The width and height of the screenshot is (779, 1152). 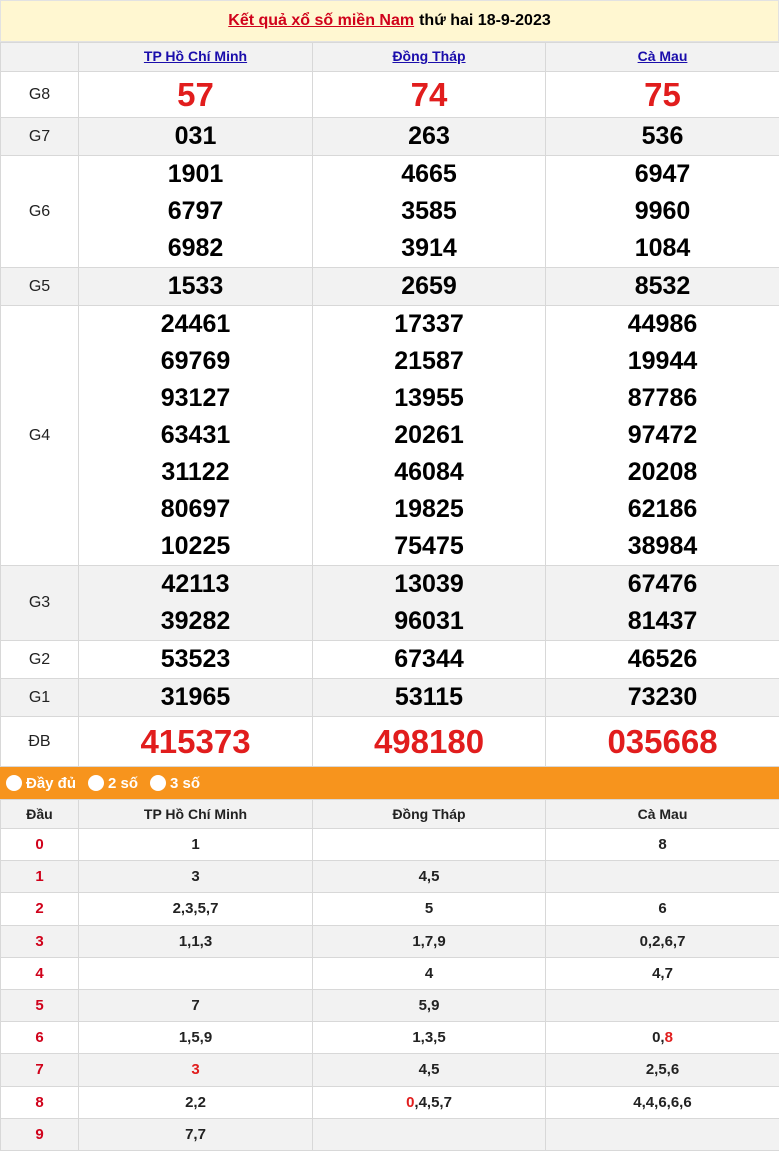 What do you see at coordinates (195, 546) in the screenshot?
I see `prize-number: 10225` at bounding box center [195, 546].